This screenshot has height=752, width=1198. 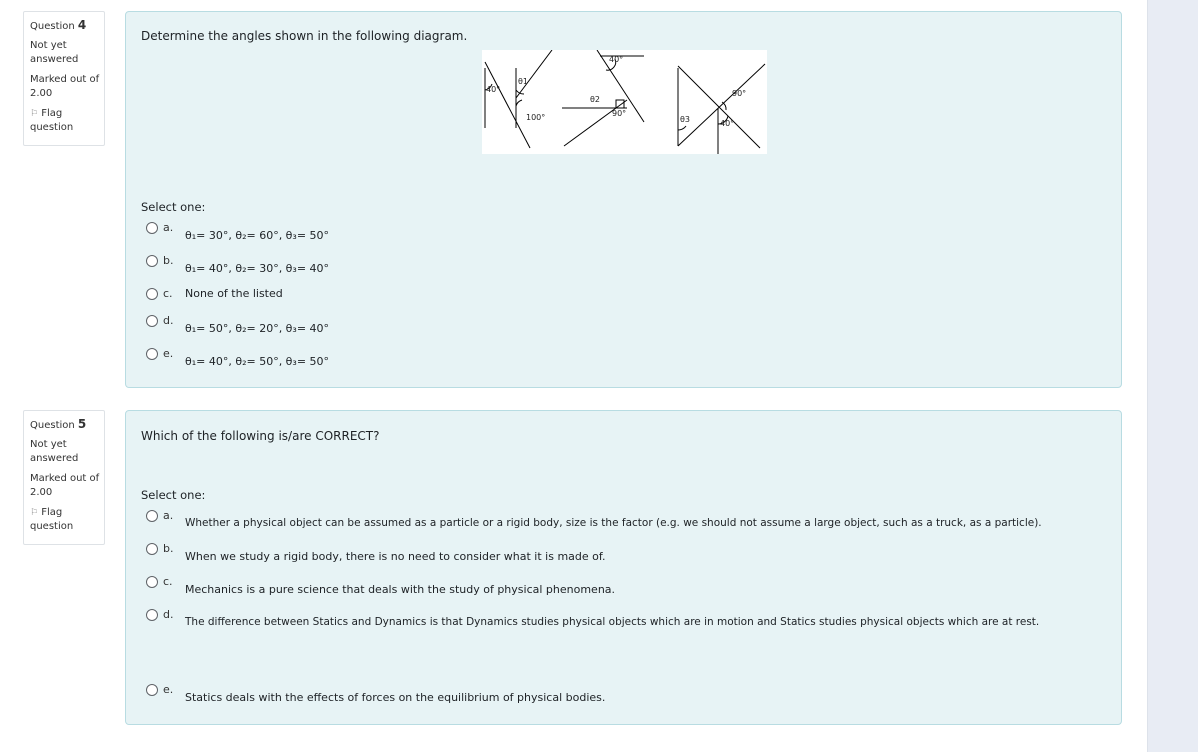 I want to click on question-number: Question 4, so click(x=58, y=25).